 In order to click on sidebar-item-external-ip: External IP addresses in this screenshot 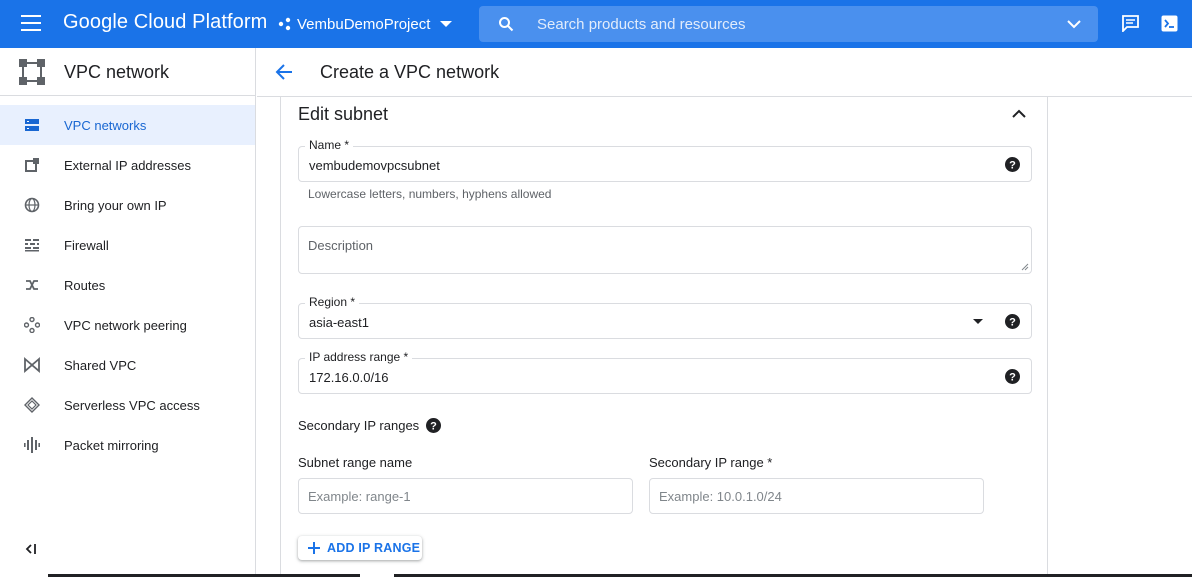, I will do `click(127, 165)`.